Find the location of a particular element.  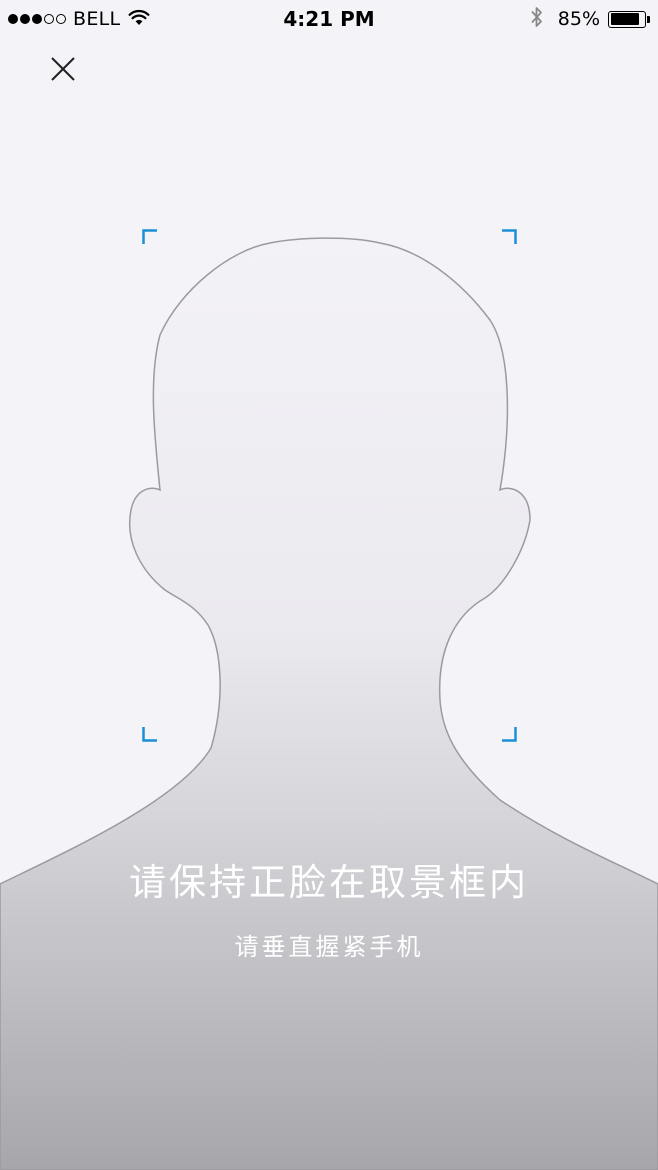

frame-corner-top-right is located at coordinates (509, 236).